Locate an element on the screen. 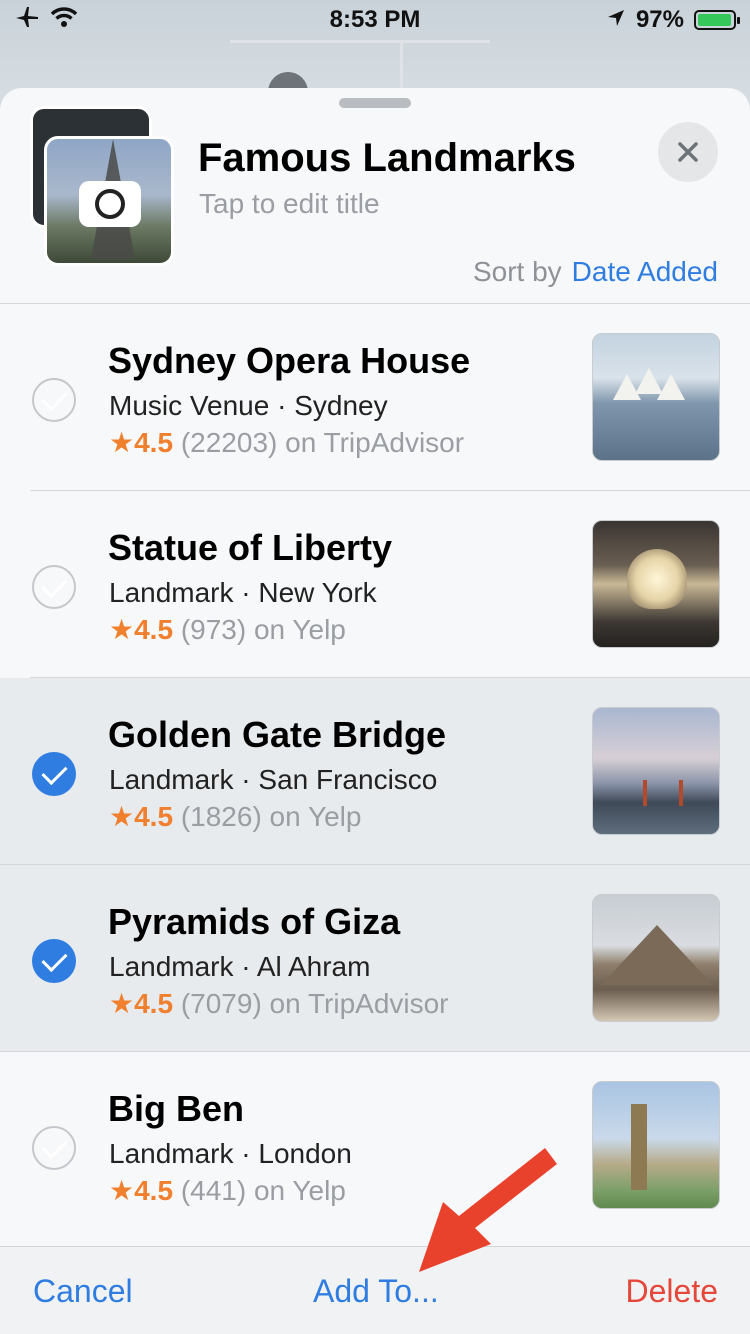 The image size is (750, 1334). collection-cover is located at coordinates (103, 186).